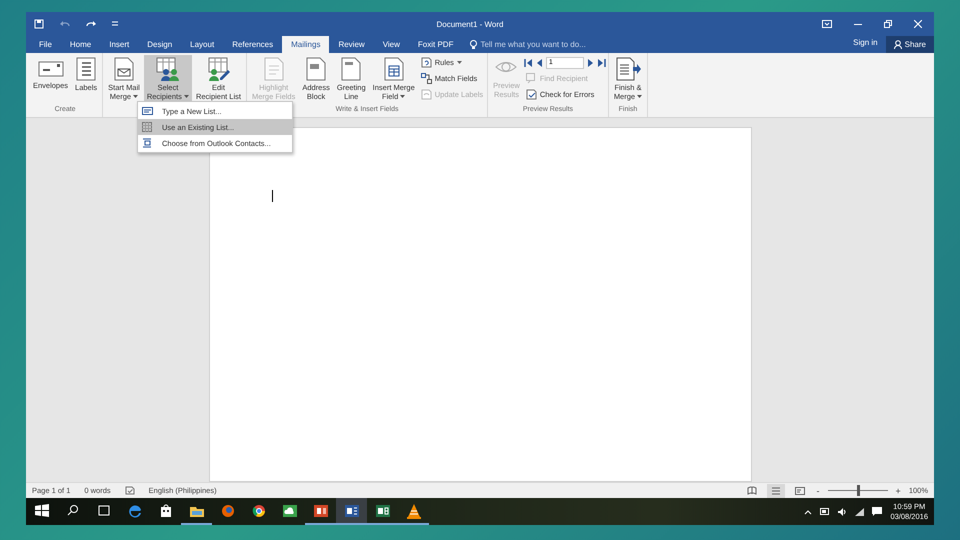  What do you see at coordinates (202, 44) in the screenshot?
I see `ribbon-tab: Layout` at bounding box center [202, 44].